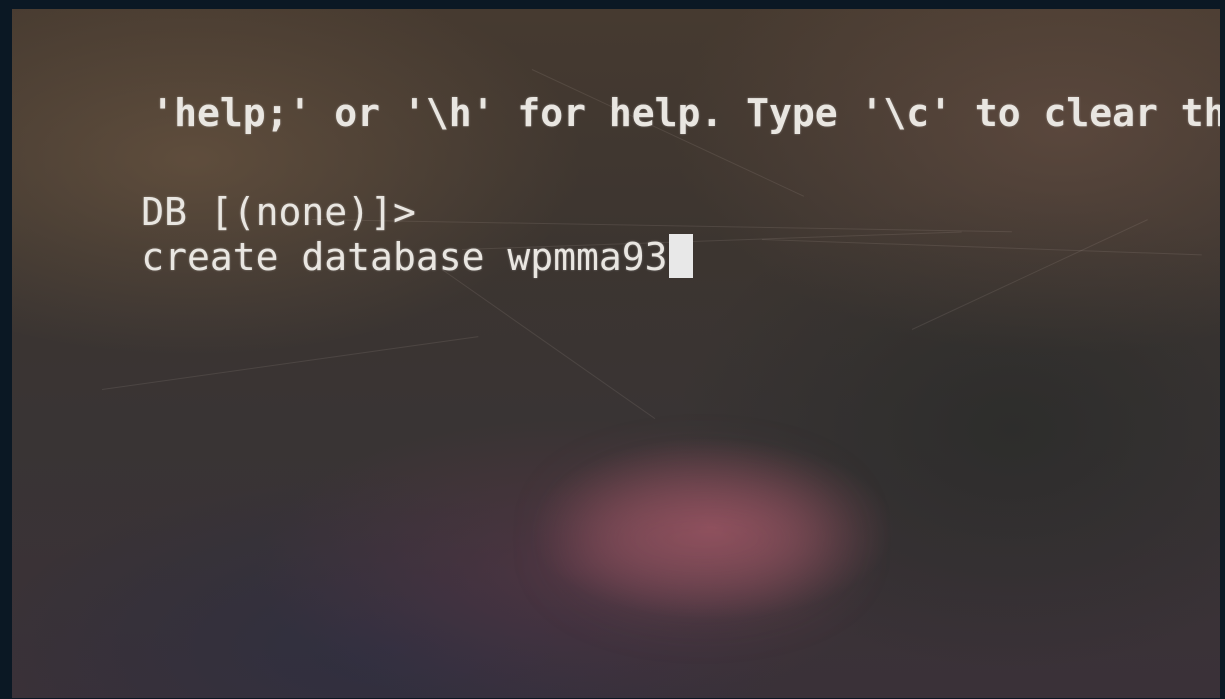  I want to click on mariadb-prompt: DB [(none)]>, so click(278, 212).